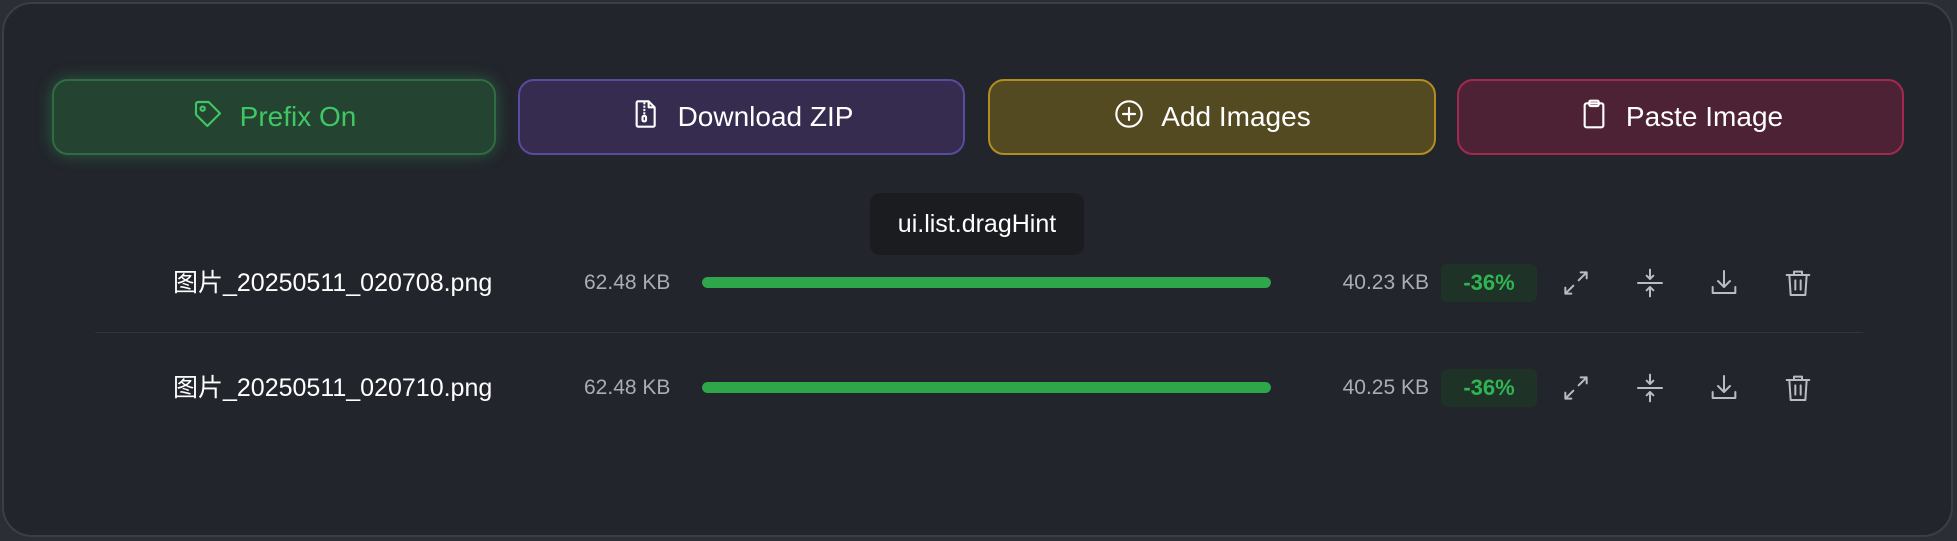 Image resolution: width=1957 pixels, height=541 pixels. I want to click on add-images-button: Add Images, so click(1212, 117).